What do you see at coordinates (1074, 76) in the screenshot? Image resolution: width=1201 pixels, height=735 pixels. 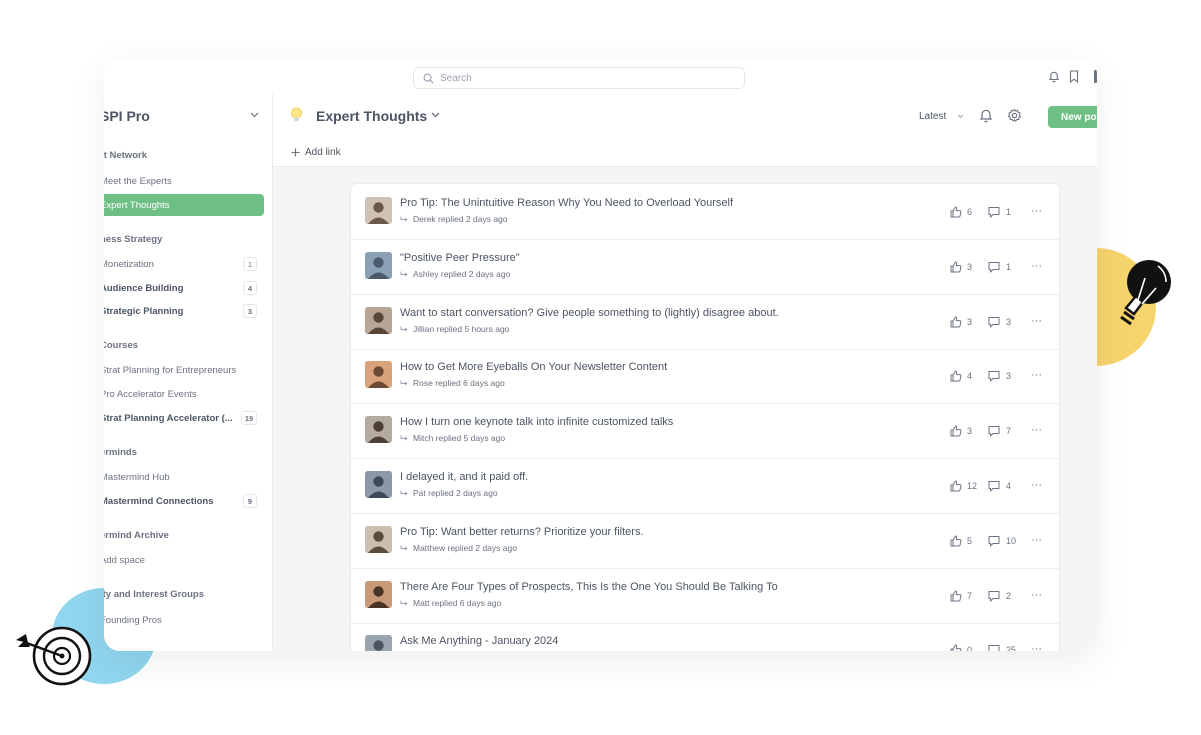 I see `bookmark-icon` at bounding box center [1074, 76].